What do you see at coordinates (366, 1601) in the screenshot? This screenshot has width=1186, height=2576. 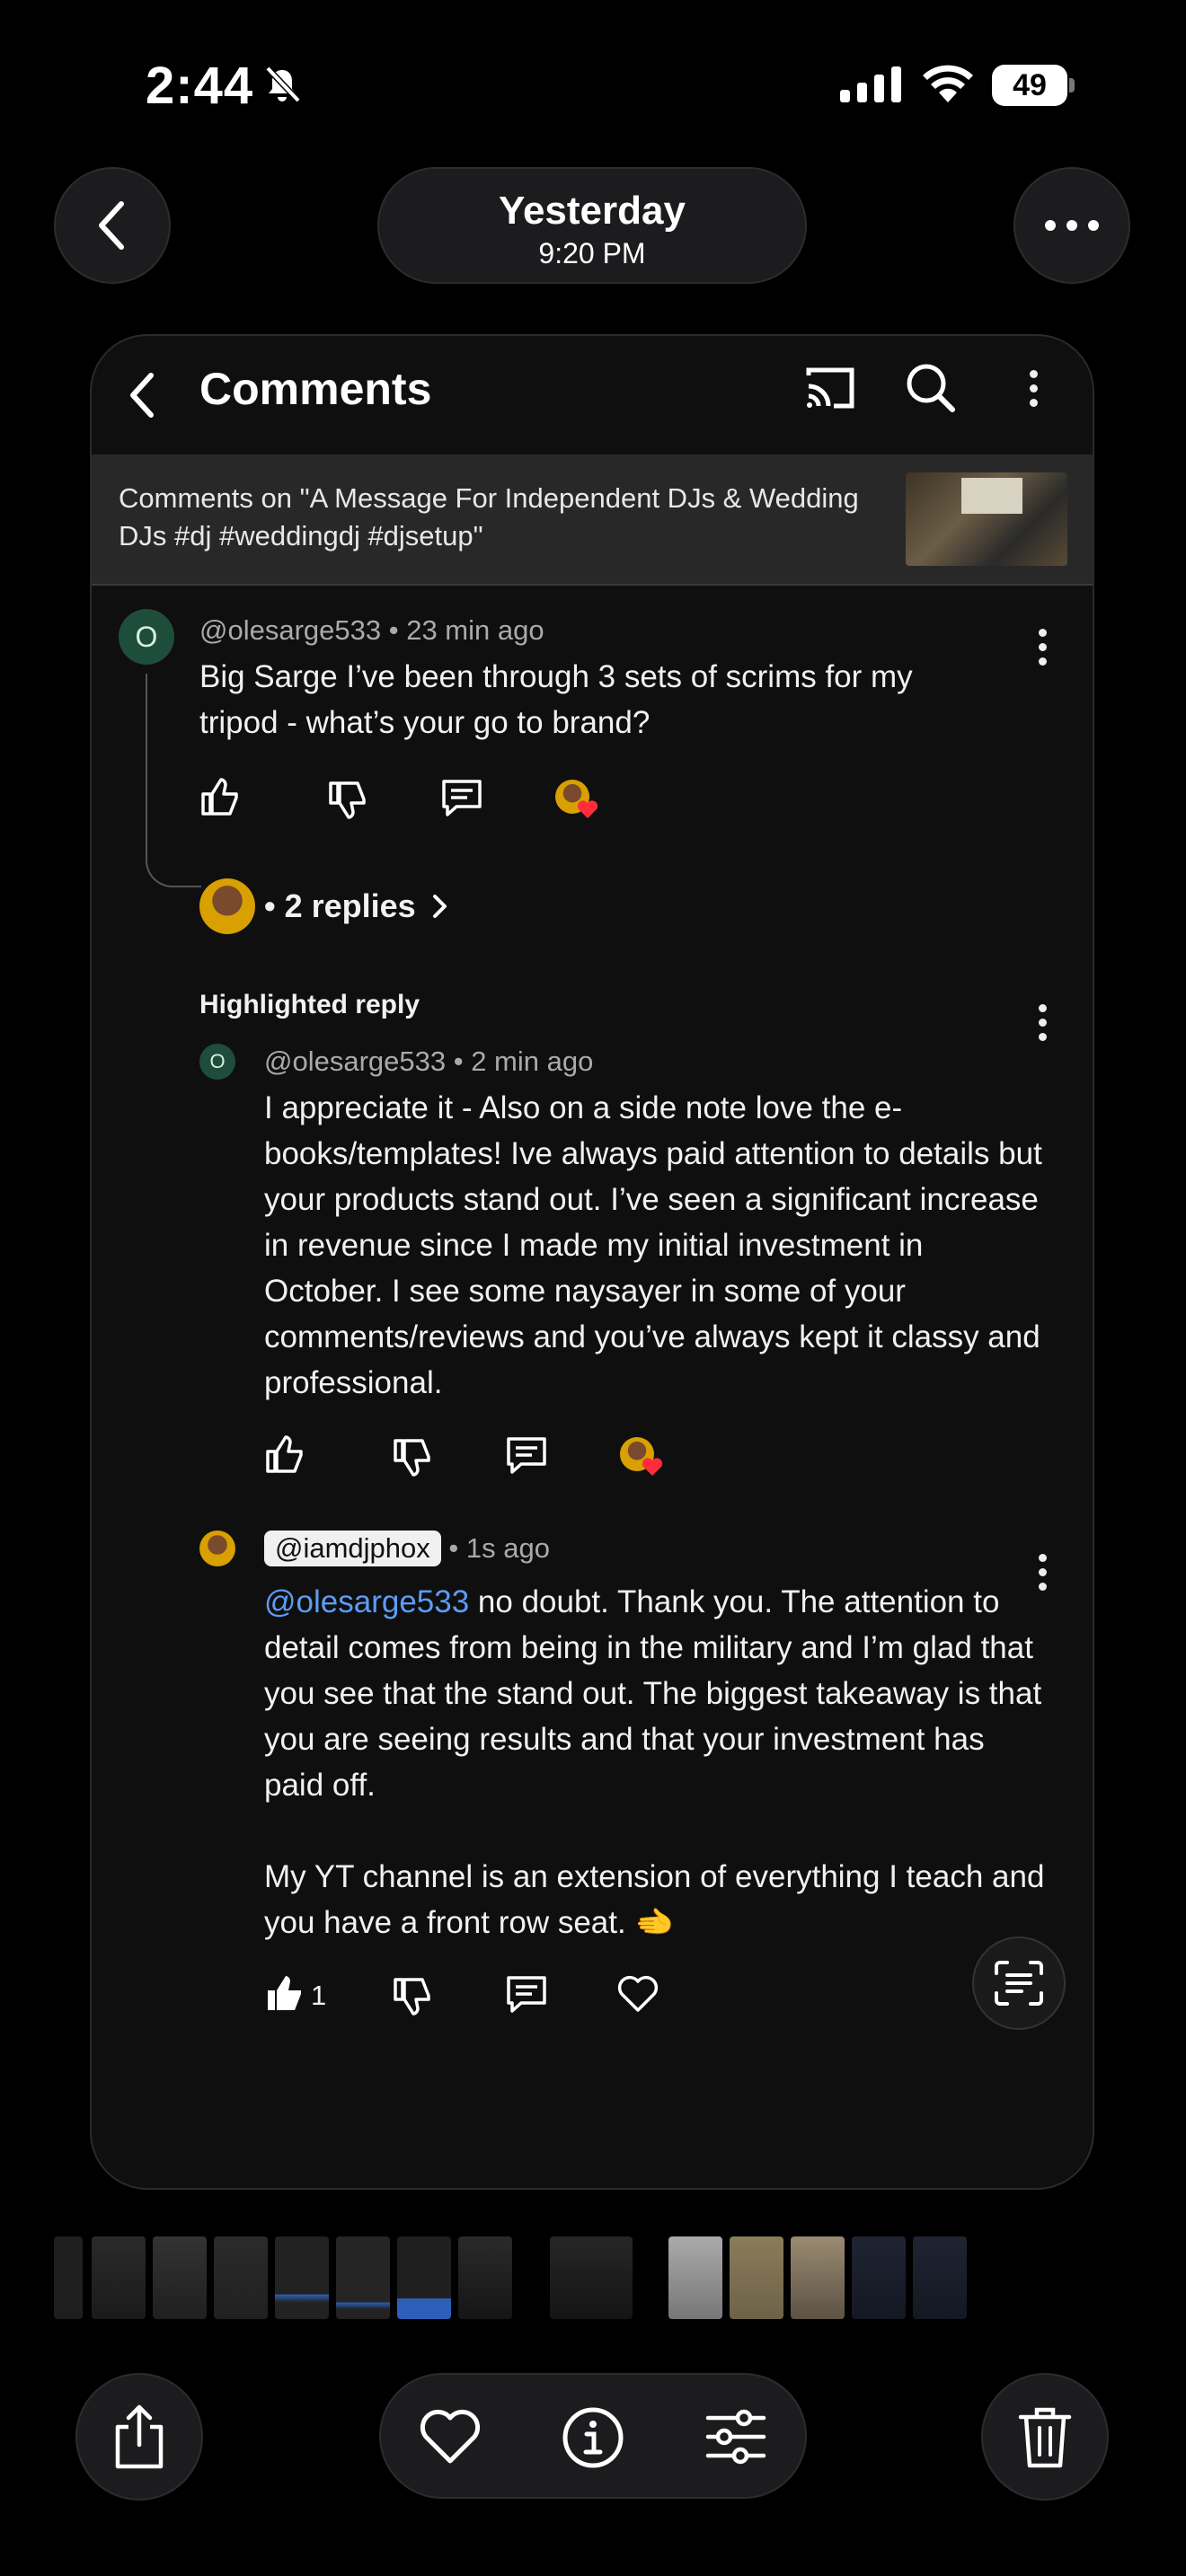 I see `mention-link: @olesarge533` at bounding box center [366, 1601].